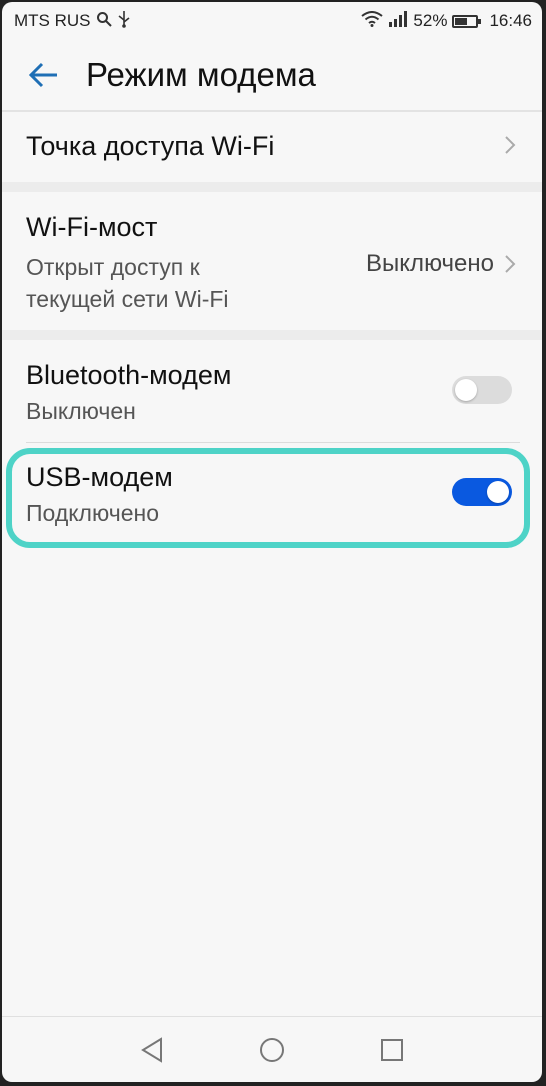 This screenshot has height=1086, width=546. I want to click on wifi-icon, so click(372, 21).